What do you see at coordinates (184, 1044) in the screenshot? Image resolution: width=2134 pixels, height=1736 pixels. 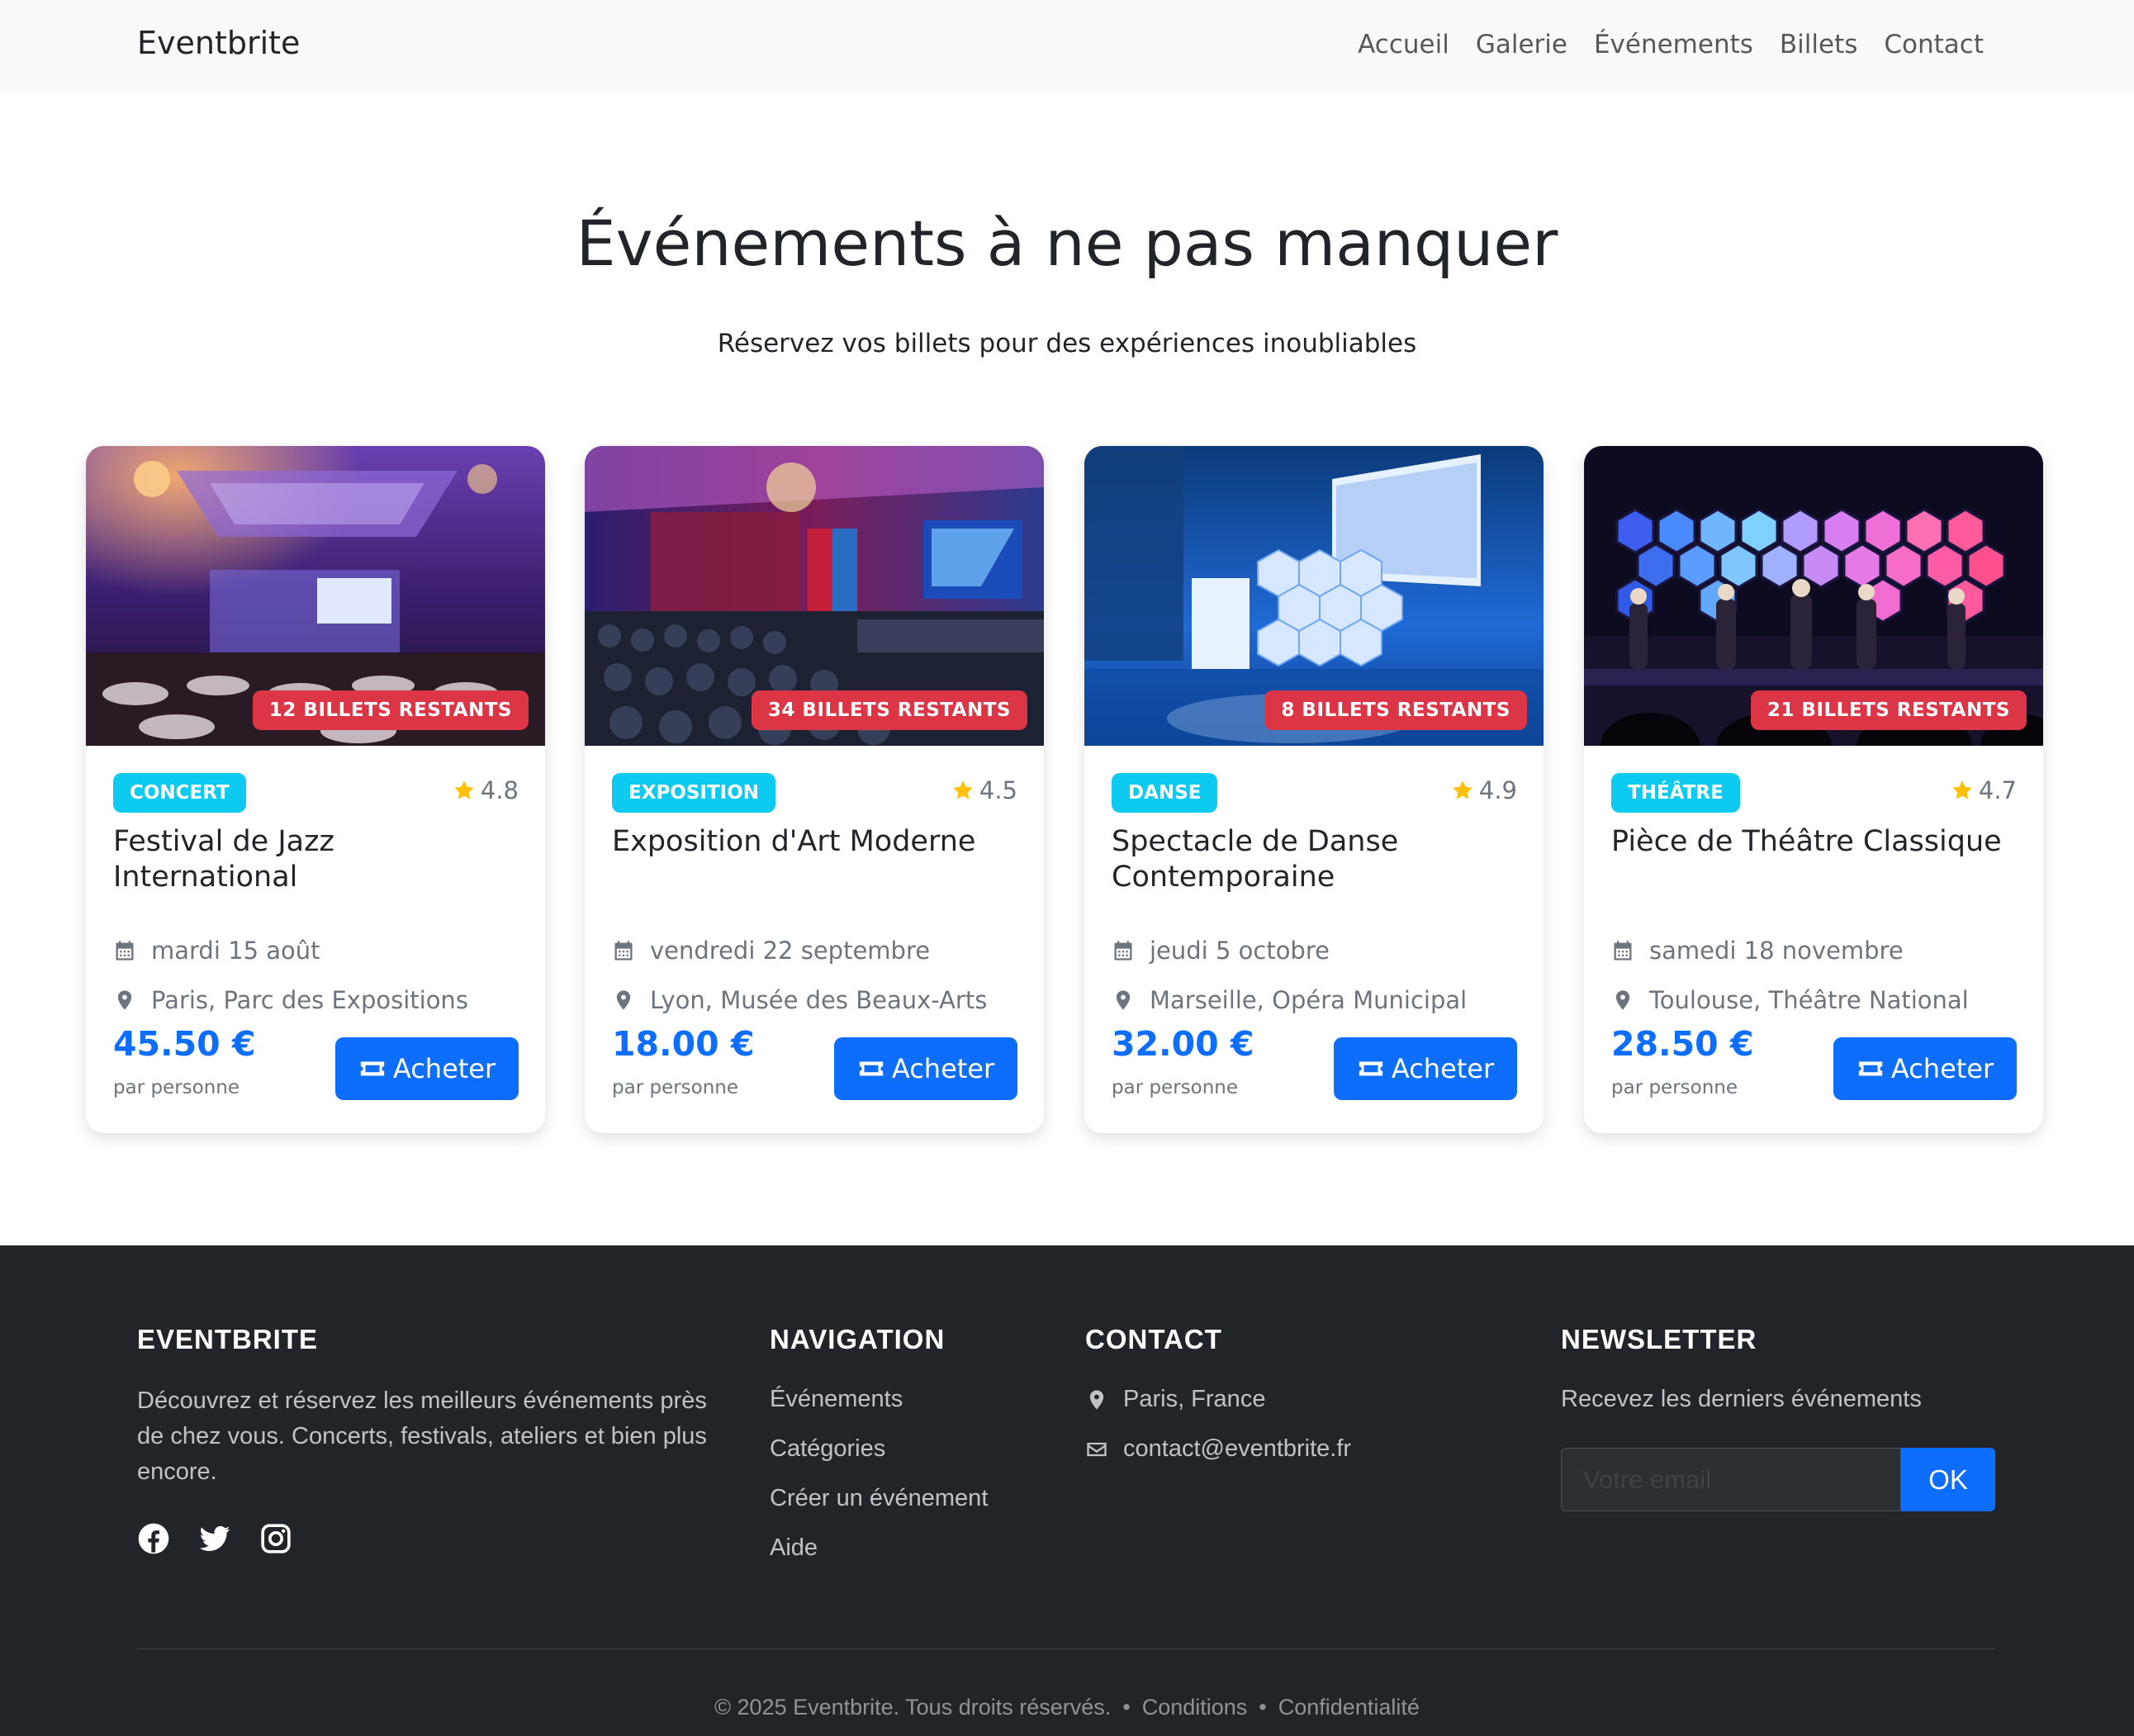 I see `event-price: 45.50 €` at bounding box center [184, 1044].